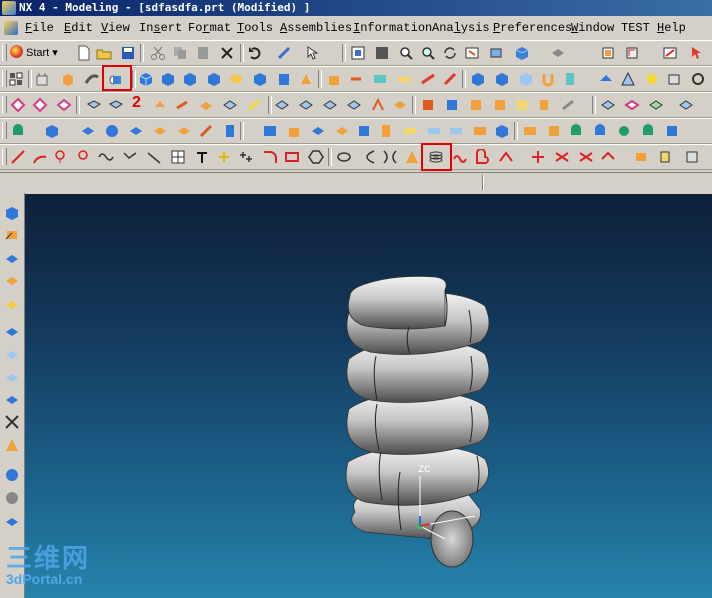 This screenshot has height=598, width=712. What do you see at coordinates (206, 105) in the screenshot?
I see `expression-icon` at bounding box center [206, 105].